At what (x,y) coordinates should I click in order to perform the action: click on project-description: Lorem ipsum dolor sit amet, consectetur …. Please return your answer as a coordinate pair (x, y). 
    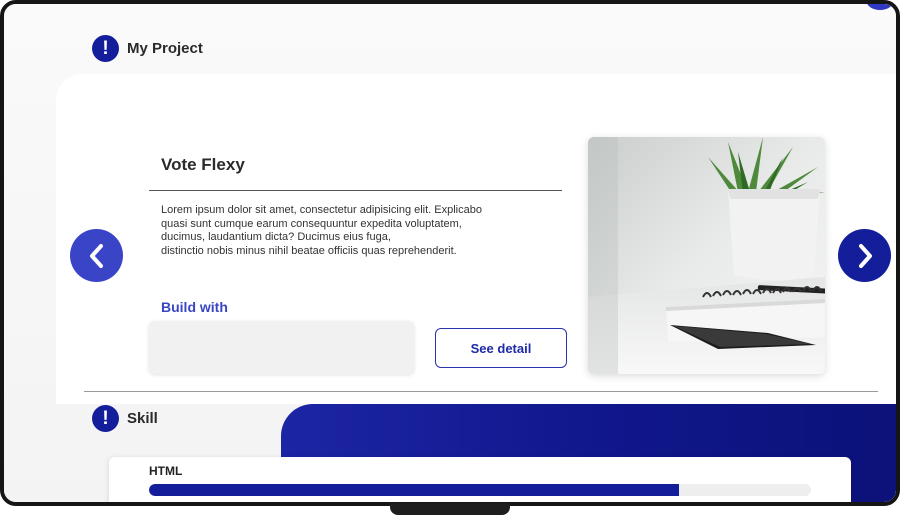
    Looking at the image, I should click on (351, 231).